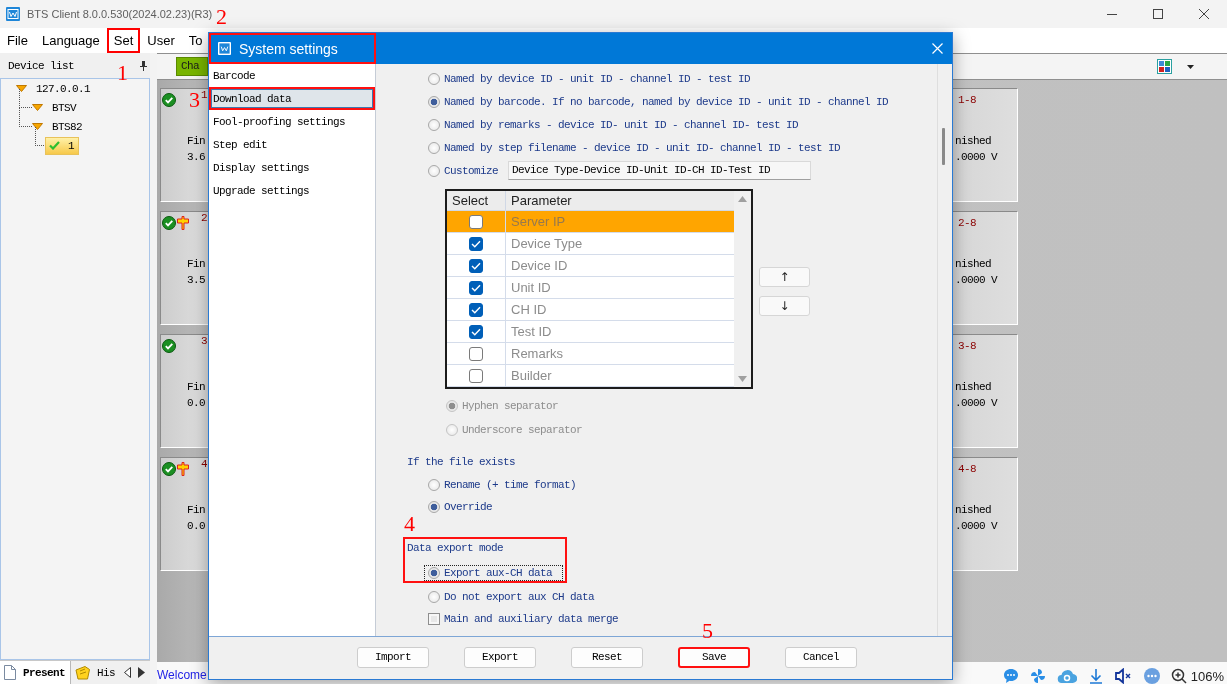  I want to click on table-cell-text: Device ID, so click(539, 266).